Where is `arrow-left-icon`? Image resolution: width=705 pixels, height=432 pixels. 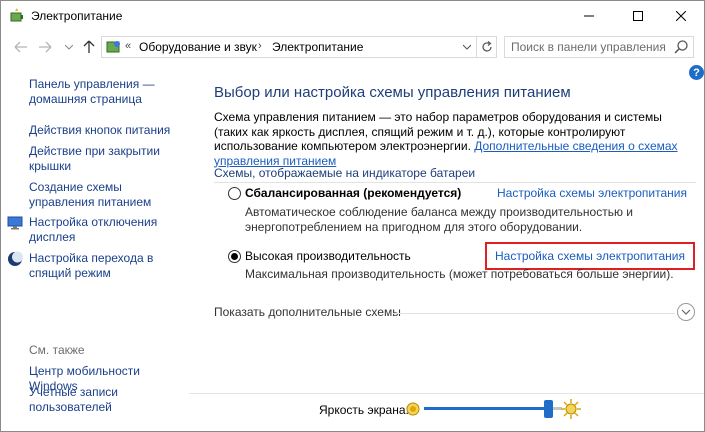 arrow-left-icon is located at coordinates (20, 47).